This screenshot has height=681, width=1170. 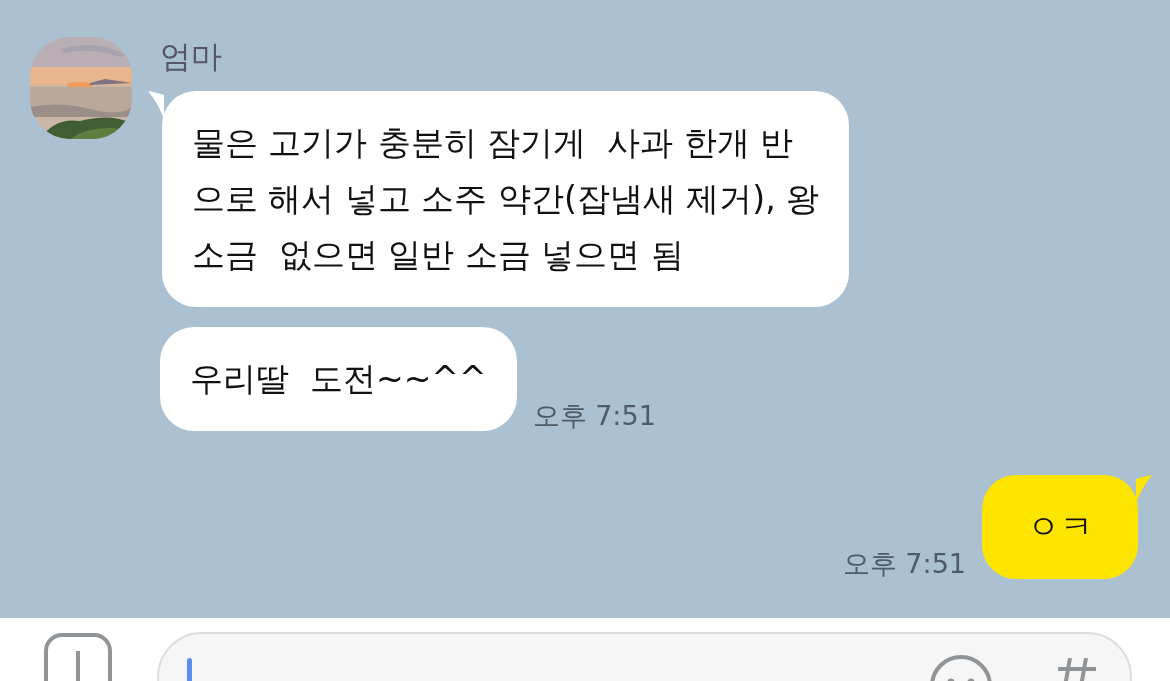 What do you see at coordinates (1060, 527) in the screenshot?
I see `message-bubble: ㅇㅋ` at bounding box center [1060, 527].